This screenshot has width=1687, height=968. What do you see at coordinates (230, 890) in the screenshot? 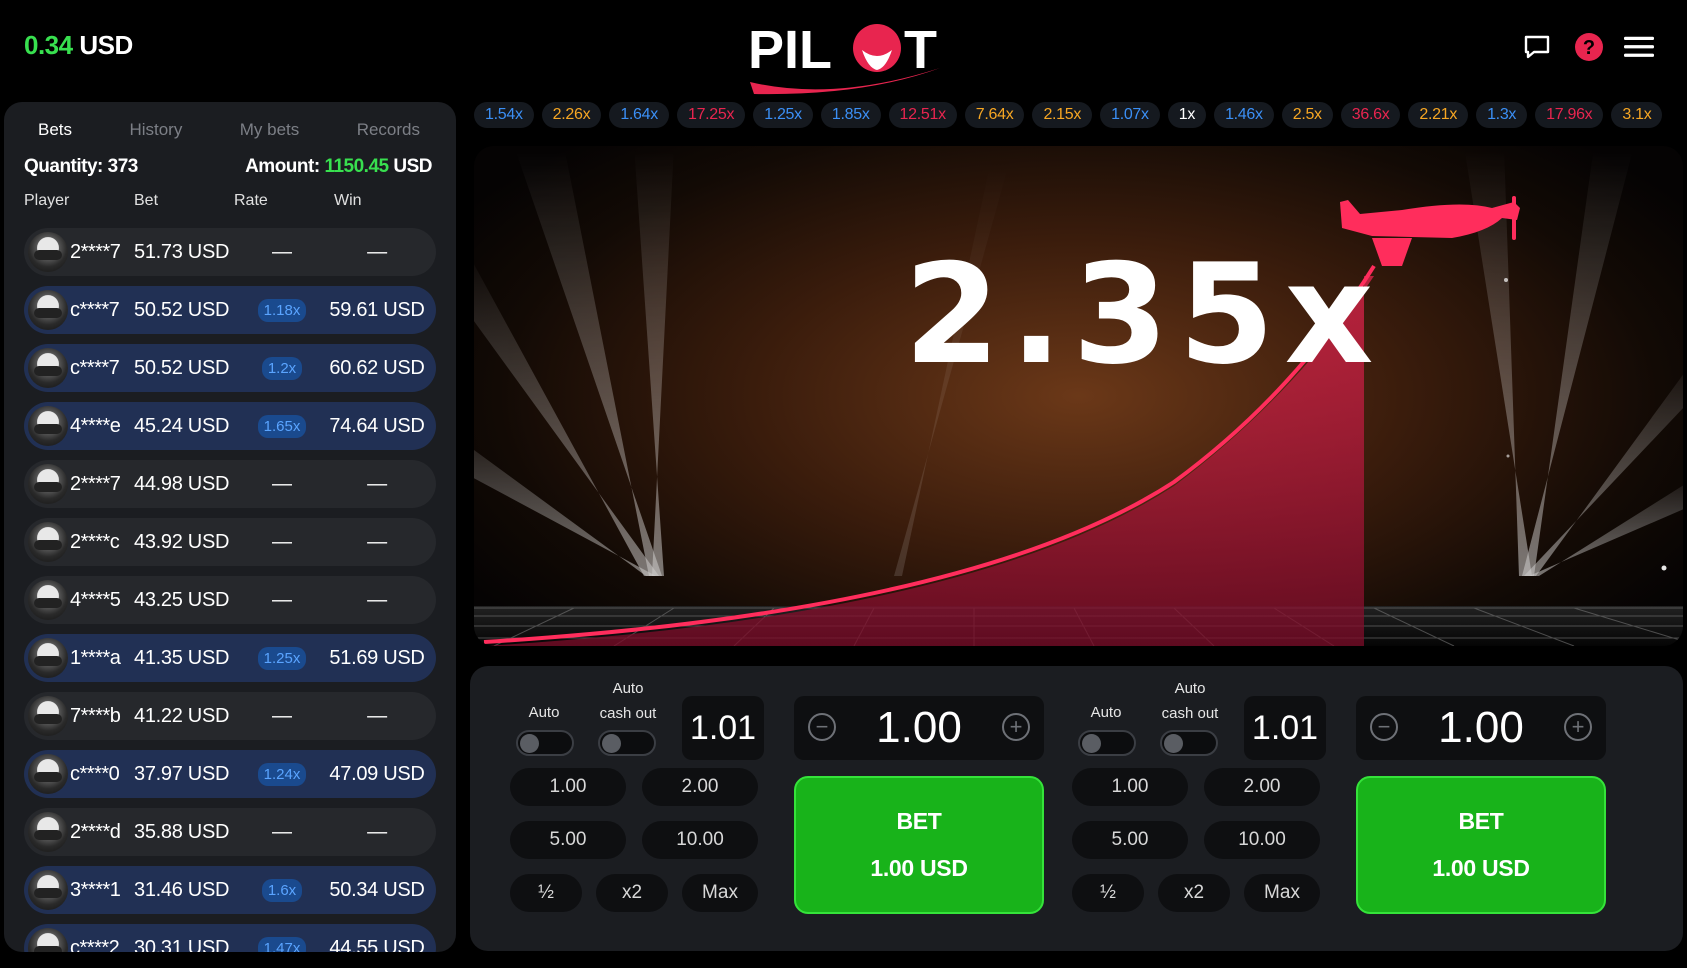
I see `bet-row: 3****1 31.46 USD 1.6x 50.34 USD` at bounding box center [230, 890].